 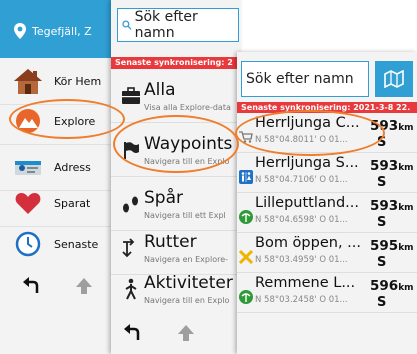 What do you see at coordinates (72, 167) in the screenshot?
I see `menu-item-label: Adress` at bounding box center [72, 167].